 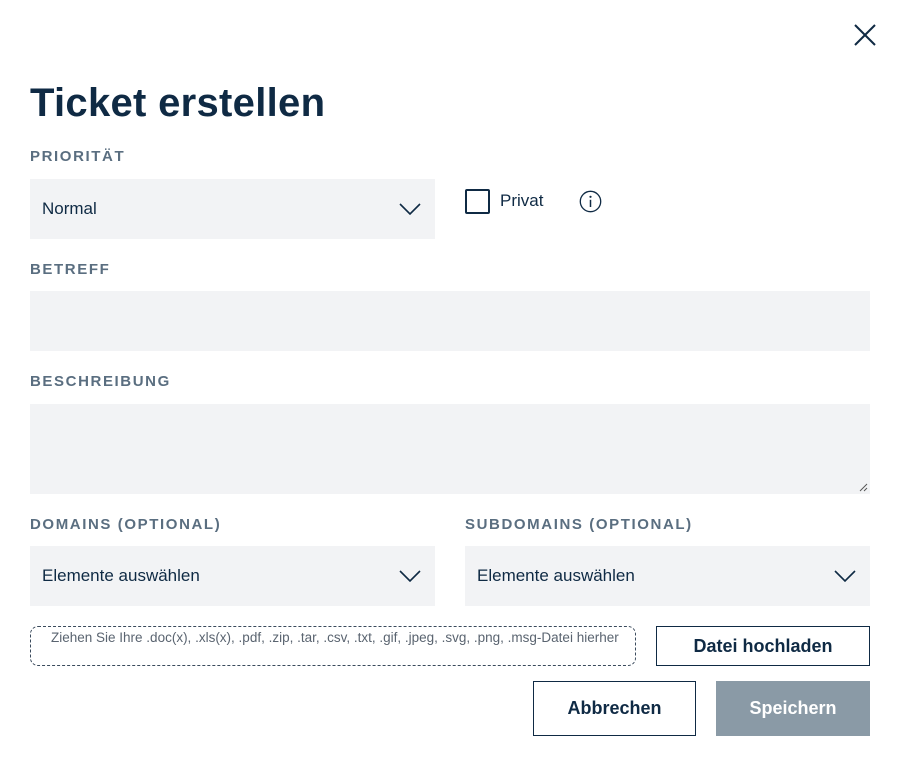 I want to click on private-label: Privat, so click(x=522, y=200).